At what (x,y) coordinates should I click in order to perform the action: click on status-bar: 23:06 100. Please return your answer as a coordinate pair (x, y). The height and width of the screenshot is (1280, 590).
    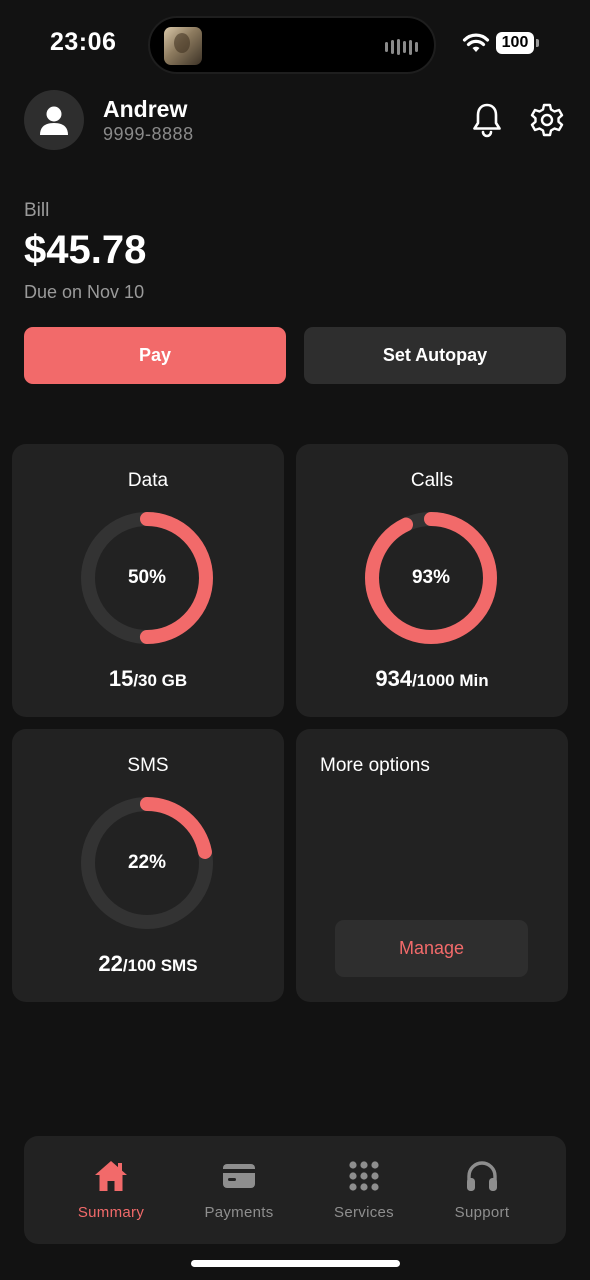
    Looking at the image, I should click on (295, 44).